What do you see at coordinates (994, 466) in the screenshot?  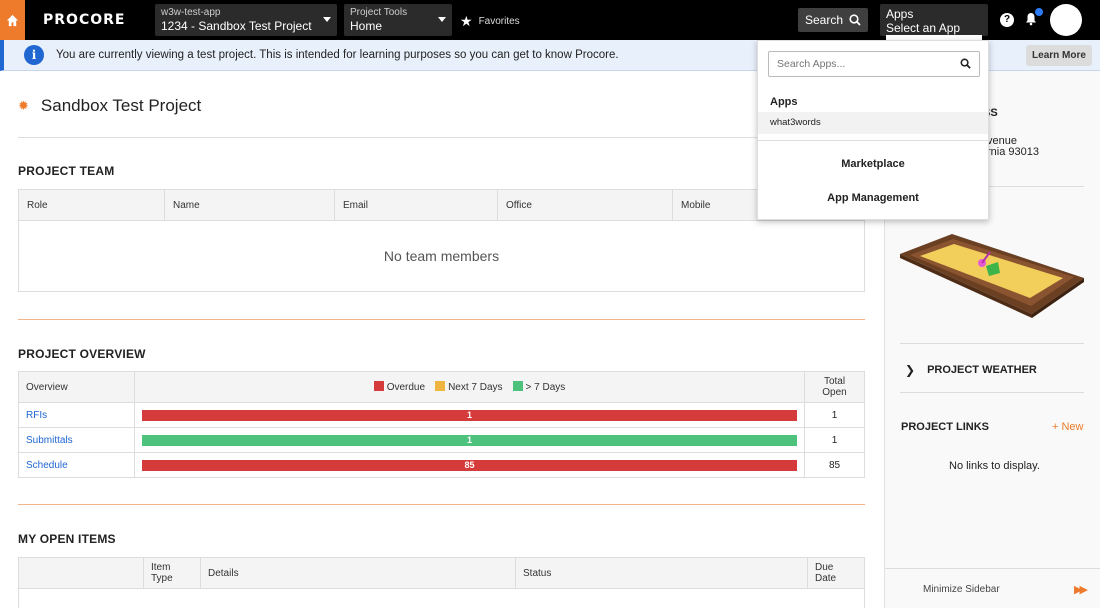 I see `no-links-text: No links to display.` at bounding box center [994, 466].